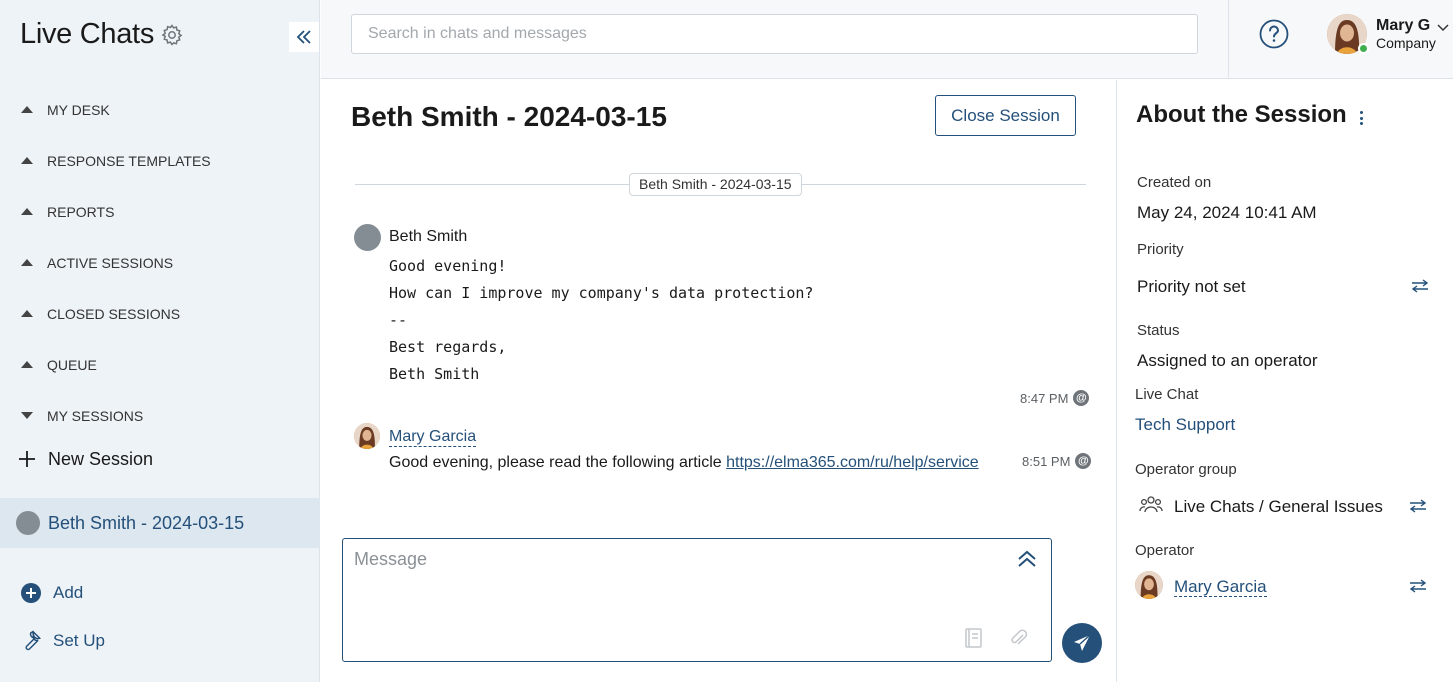  Describe the element at coordinates (1005, 115) in the screenshot. I see `close-session-button: Close Session` at that location.